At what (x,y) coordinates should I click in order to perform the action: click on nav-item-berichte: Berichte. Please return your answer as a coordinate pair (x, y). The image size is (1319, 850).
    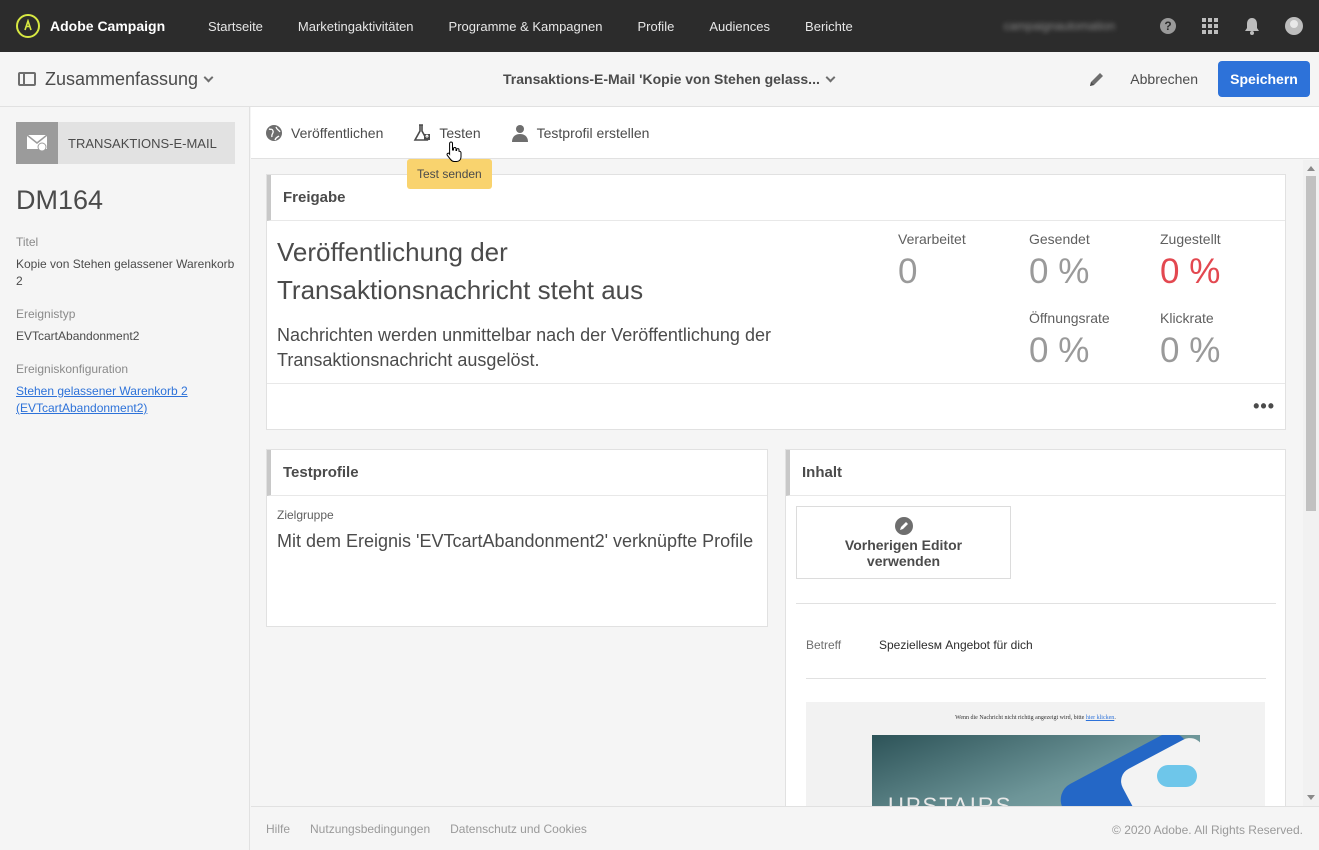
    Looking at the image, I should click on (829, 26).